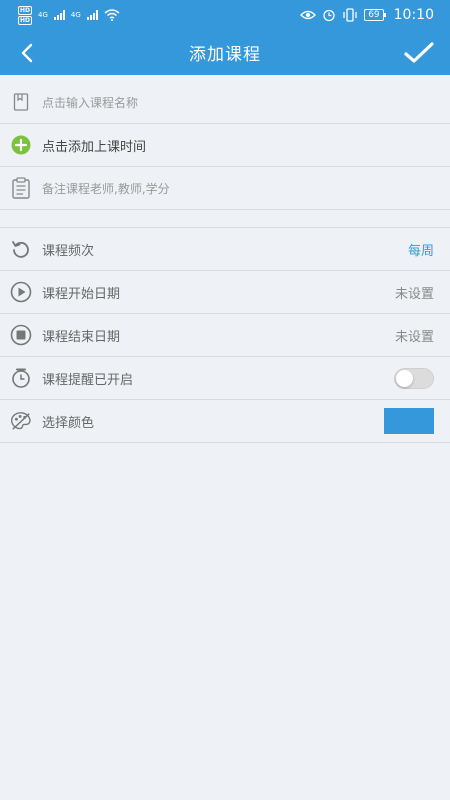 The height and width of the screenshot is (800, 450). What do you see at coordinates (409, 421) in the screenshot?
I see `color-swatch` at bounding box center [409, 421].